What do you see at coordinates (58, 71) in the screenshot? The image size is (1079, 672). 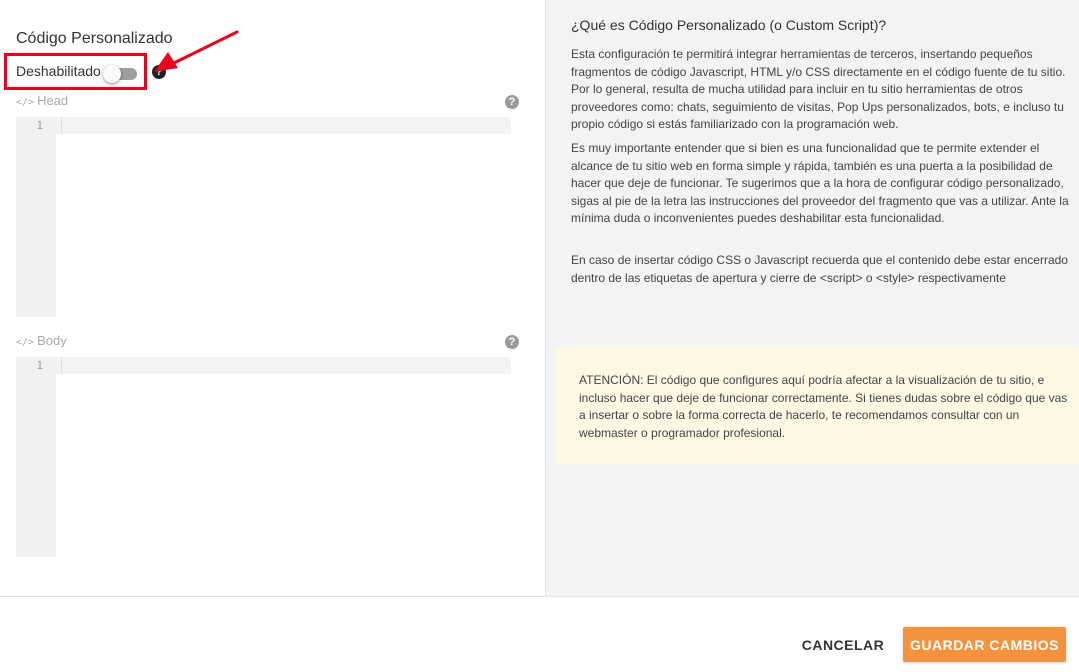 I see `toggle-label: Deshabilitado` at bounding box center [58, 71].